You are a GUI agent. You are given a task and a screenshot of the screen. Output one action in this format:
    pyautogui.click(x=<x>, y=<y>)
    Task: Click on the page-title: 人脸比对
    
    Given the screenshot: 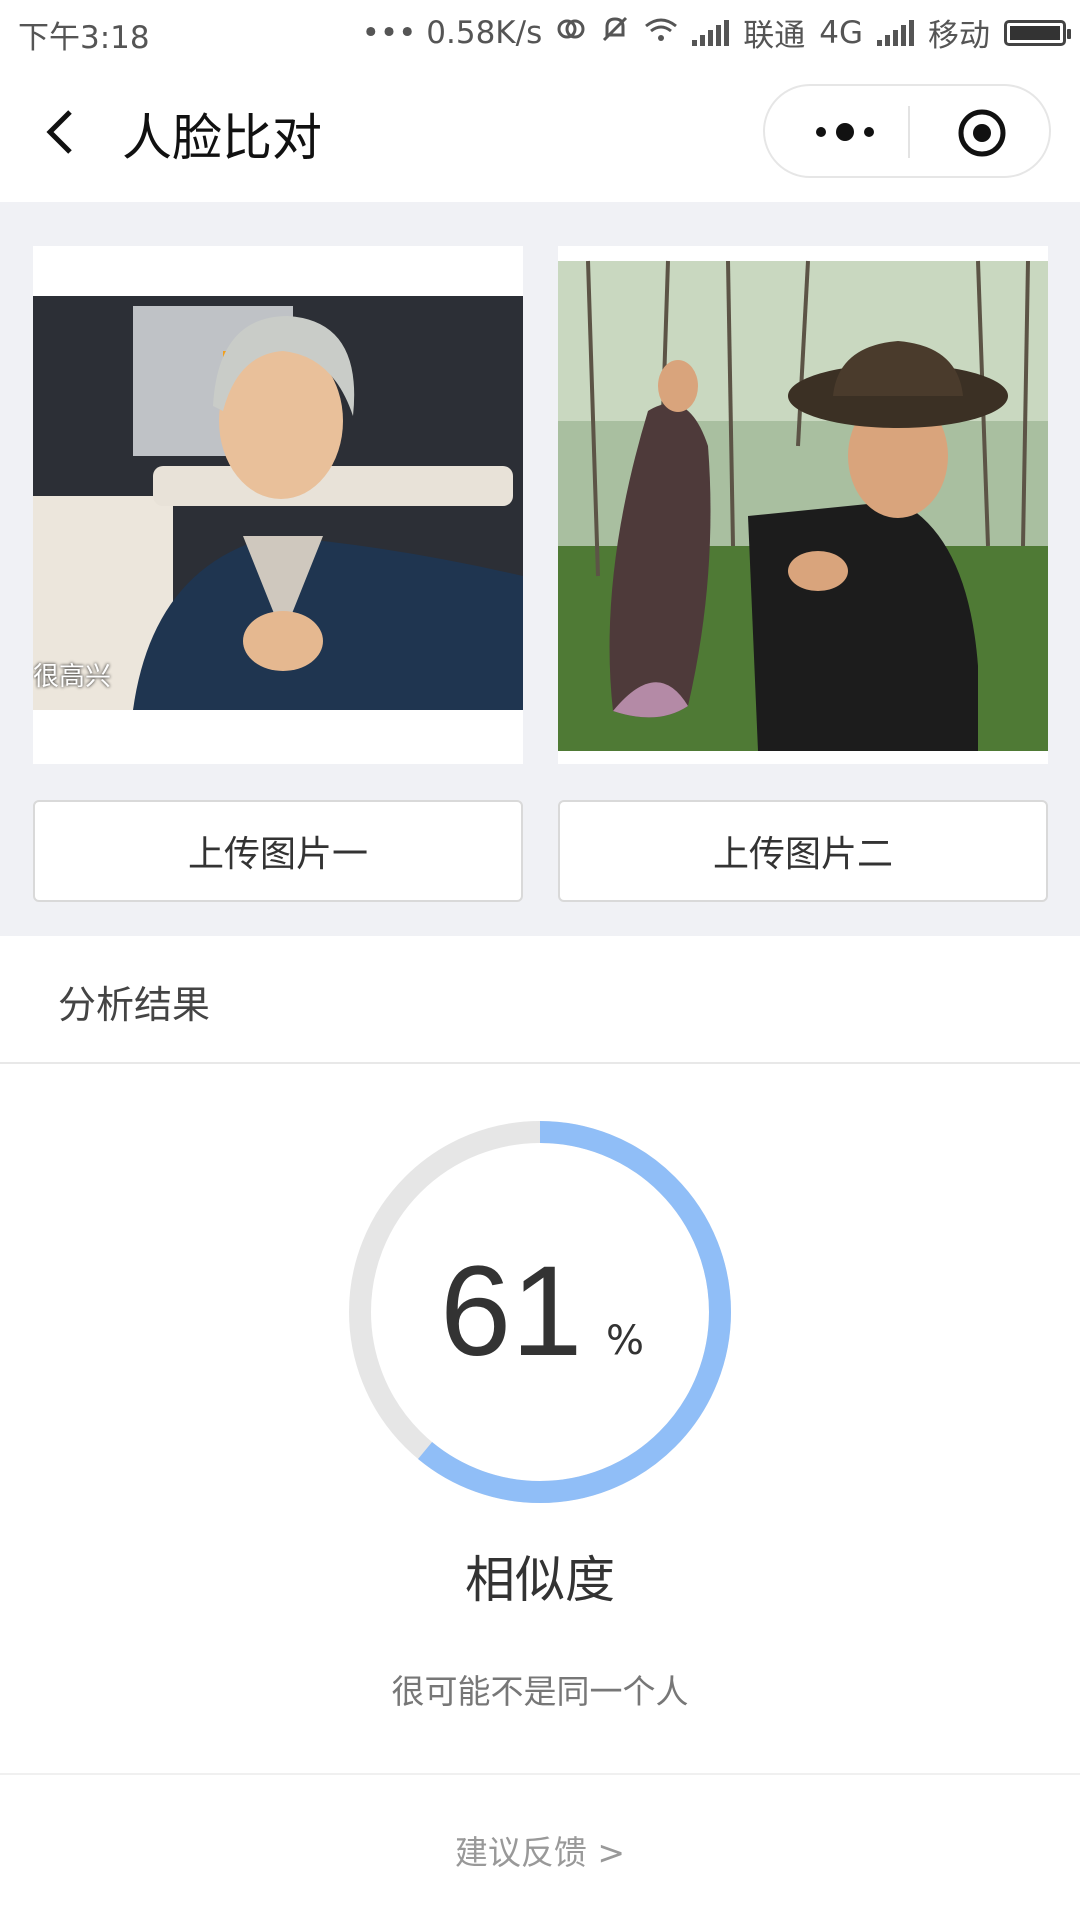 What is the action you would take?
    pyautogui.click(x=222, y=138)
    